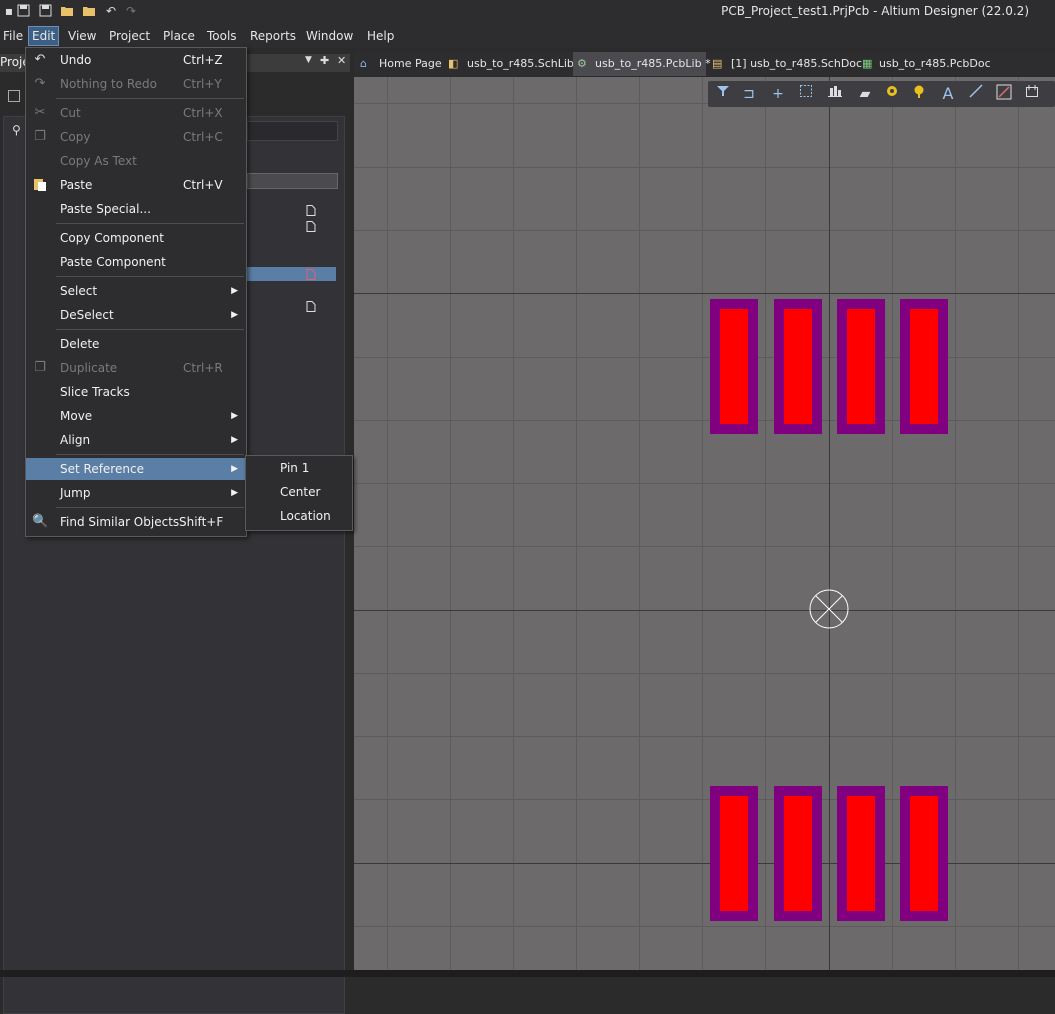 The height and width of the screenshot is (1014, 1055). I want to click on crosshair-icon: +, so click(778, 94).